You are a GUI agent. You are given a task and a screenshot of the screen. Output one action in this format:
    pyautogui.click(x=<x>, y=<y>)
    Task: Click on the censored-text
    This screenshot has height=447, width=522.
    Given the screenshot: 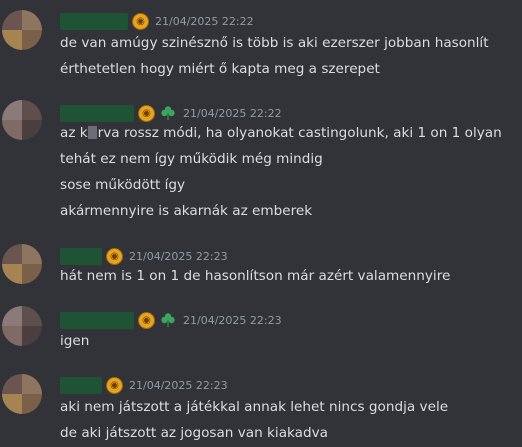 What is the action you would take?
    pyautogui.click(x=93, y=132)
    